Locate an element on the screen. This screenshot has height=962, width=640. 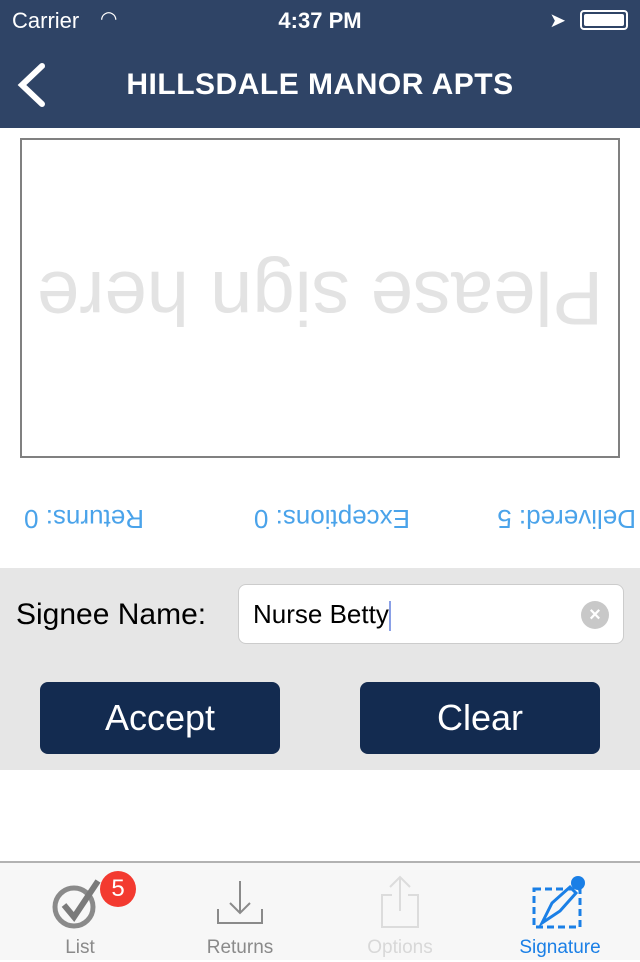
clock: 4:37 PM is located at coordinates (320, 20).